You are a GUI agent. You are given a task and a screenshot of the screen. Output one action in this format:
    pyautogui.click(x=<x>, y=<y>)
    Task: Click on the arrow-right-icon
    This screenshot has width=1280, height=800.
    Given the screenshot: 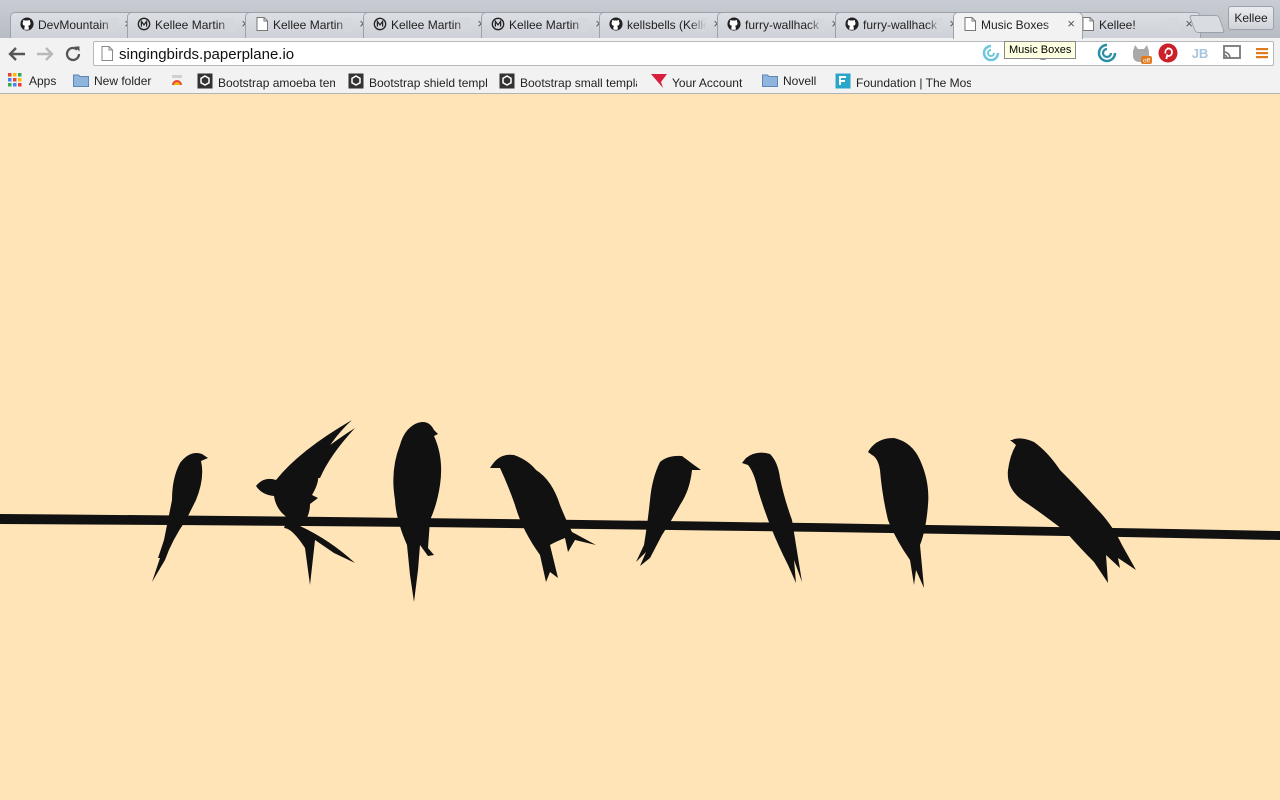 What is the action you would take?
    pyautogui.click(x=45, y=54)
    